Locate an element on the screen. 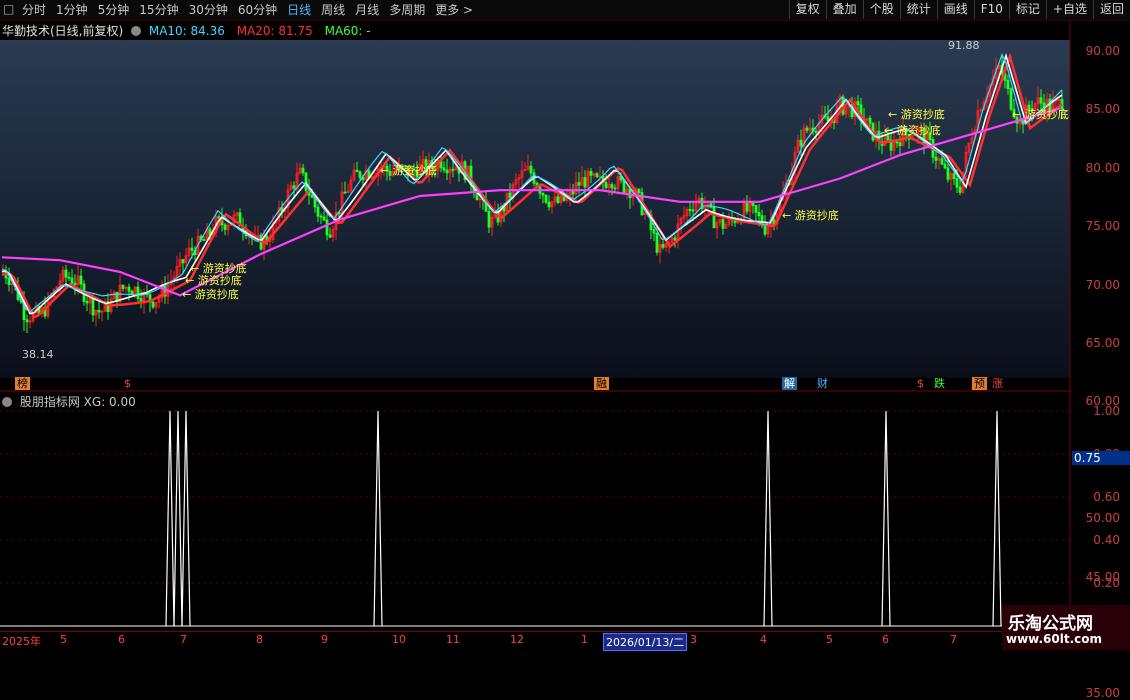 The image size is (1130, 700). period-tab: 5分钟 is located at coordinates (114, 10).